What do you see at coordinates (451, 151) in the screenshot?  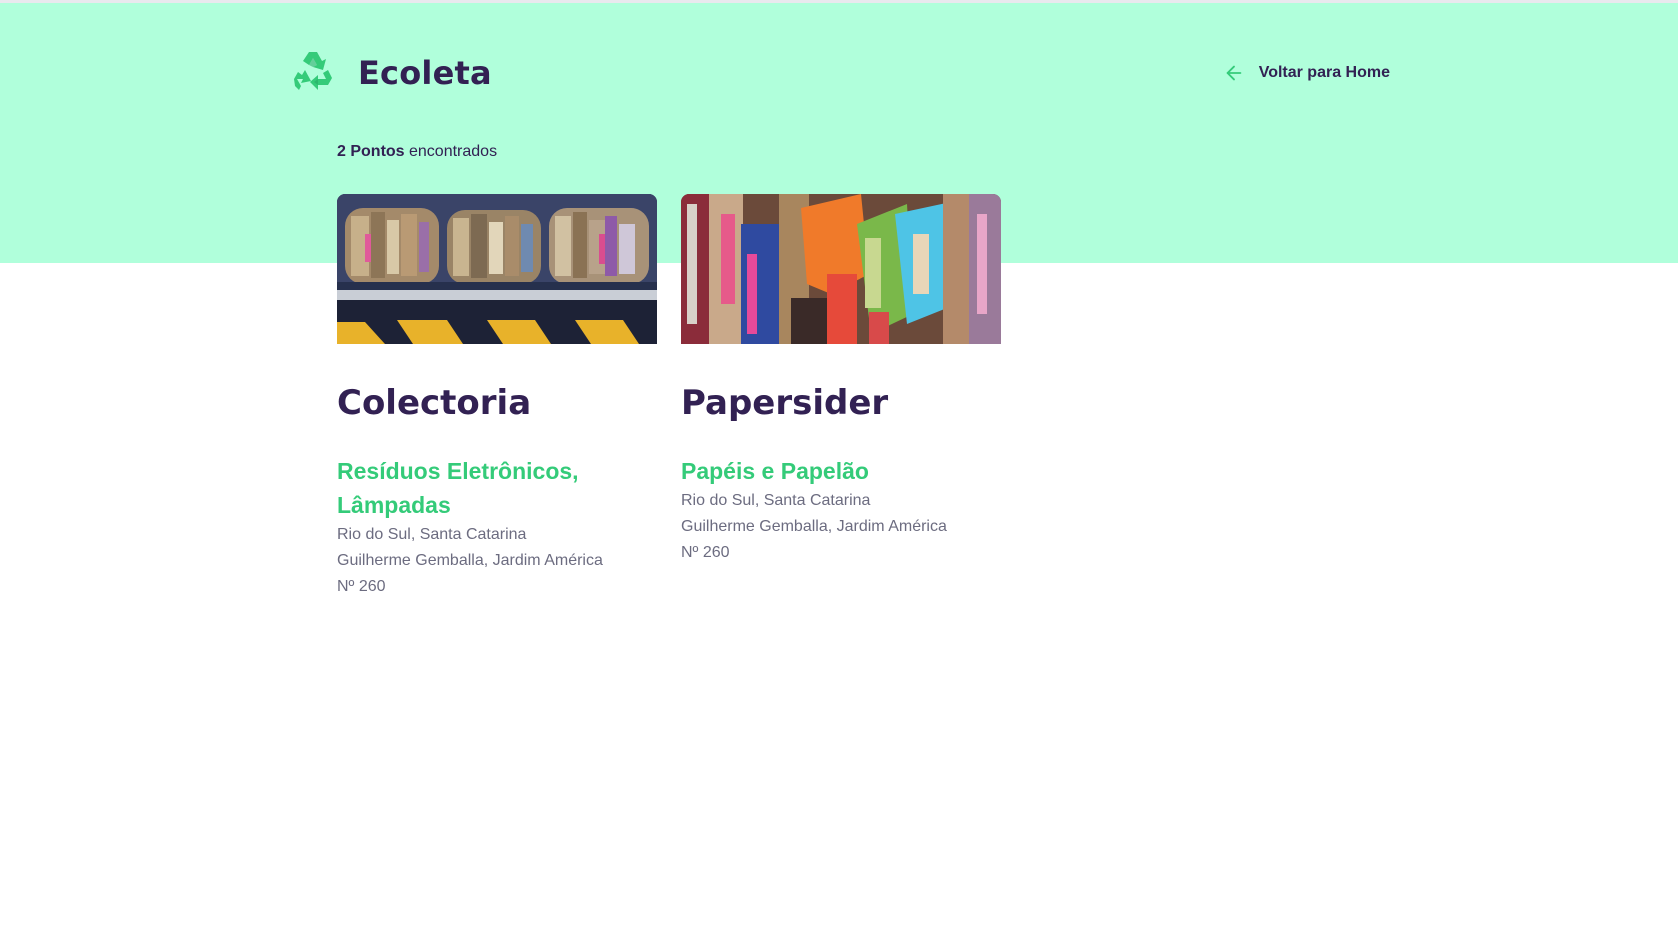 I see `results-count-suffix: encontrados` at bounding box center [451, 151].